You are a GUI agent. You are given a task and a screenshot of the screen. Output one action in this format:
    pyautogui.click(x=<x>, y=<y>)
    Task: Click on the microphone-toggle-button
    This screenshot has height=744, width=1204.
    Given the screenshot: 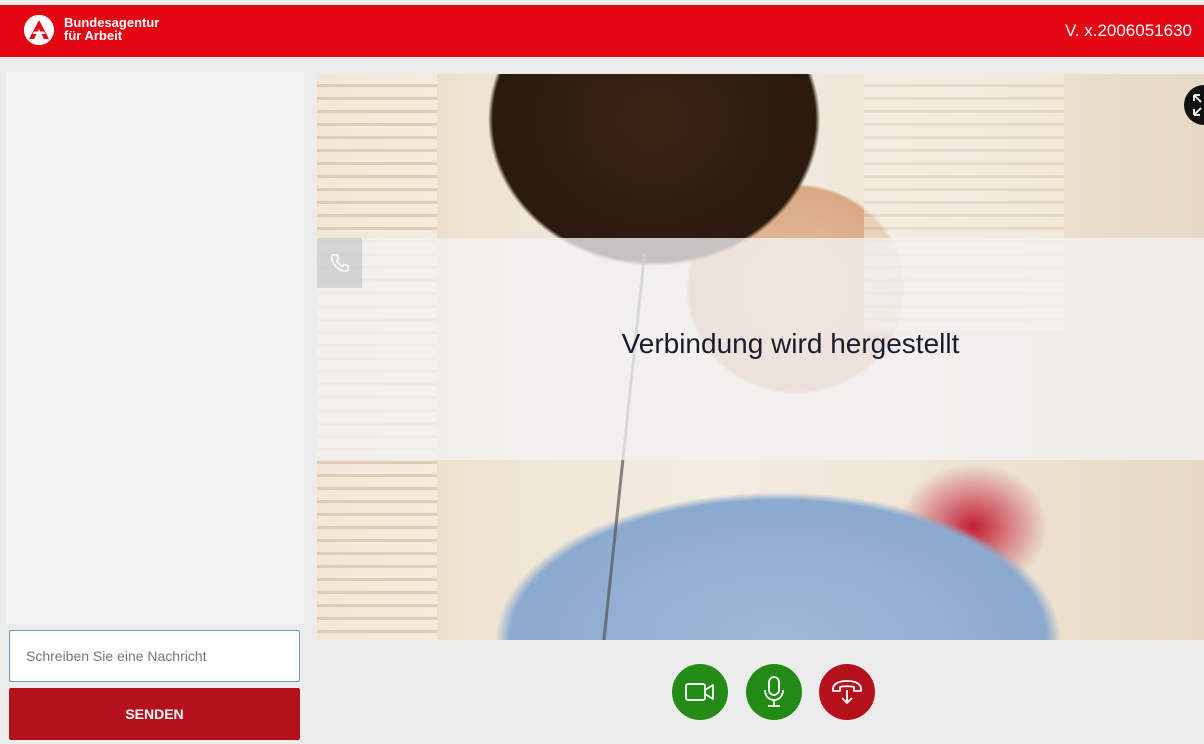 What is the action you would take?
    pyautogui.click(x=774, y=692)
    